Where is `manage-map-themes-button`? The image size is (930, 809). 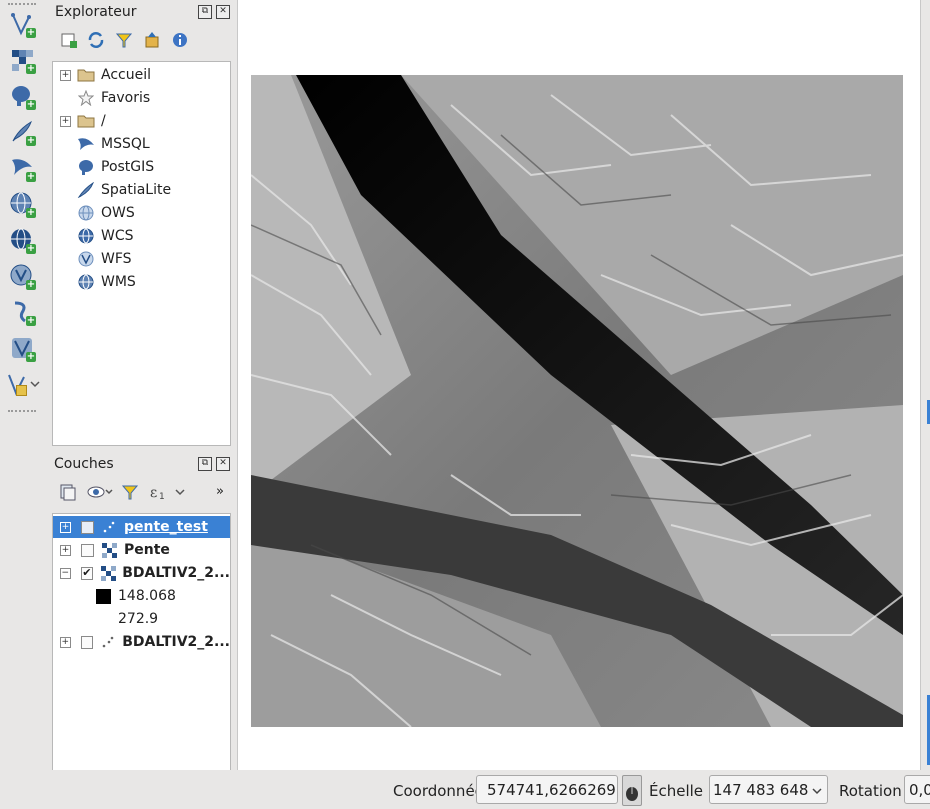 manage-map-themes-button is located at coordinates (100, 492).